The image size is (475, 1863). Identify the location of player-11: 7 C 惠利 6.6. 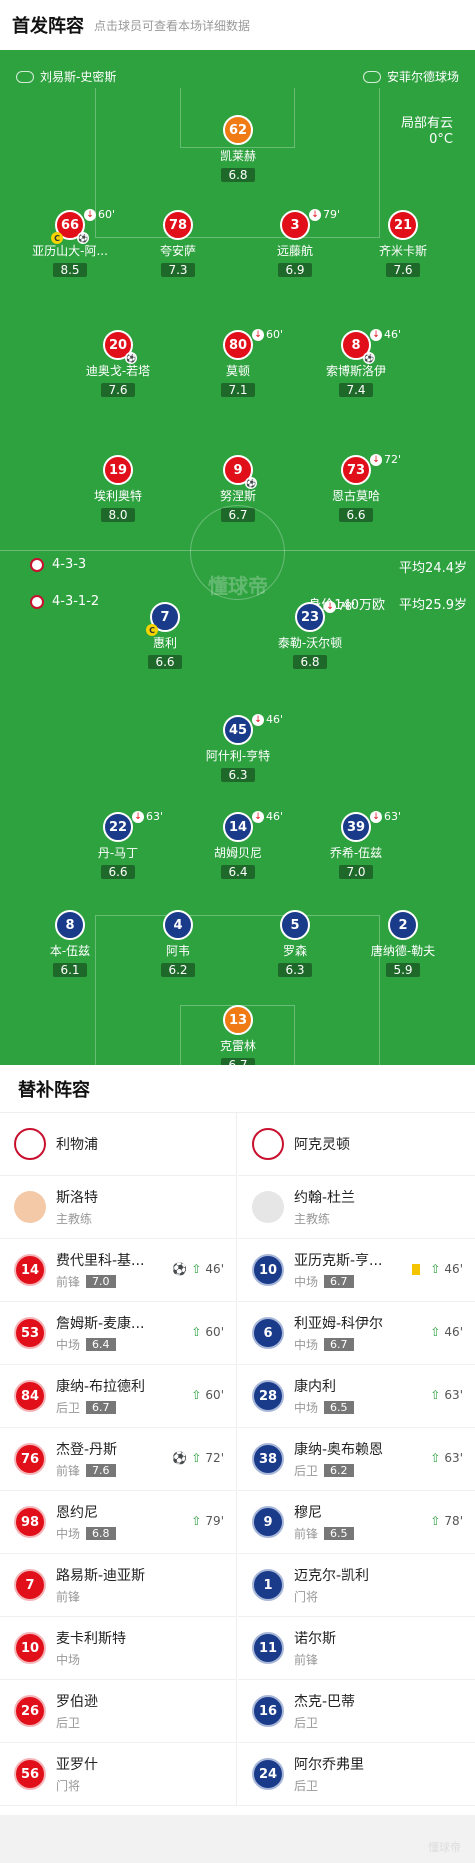
(165, 636).